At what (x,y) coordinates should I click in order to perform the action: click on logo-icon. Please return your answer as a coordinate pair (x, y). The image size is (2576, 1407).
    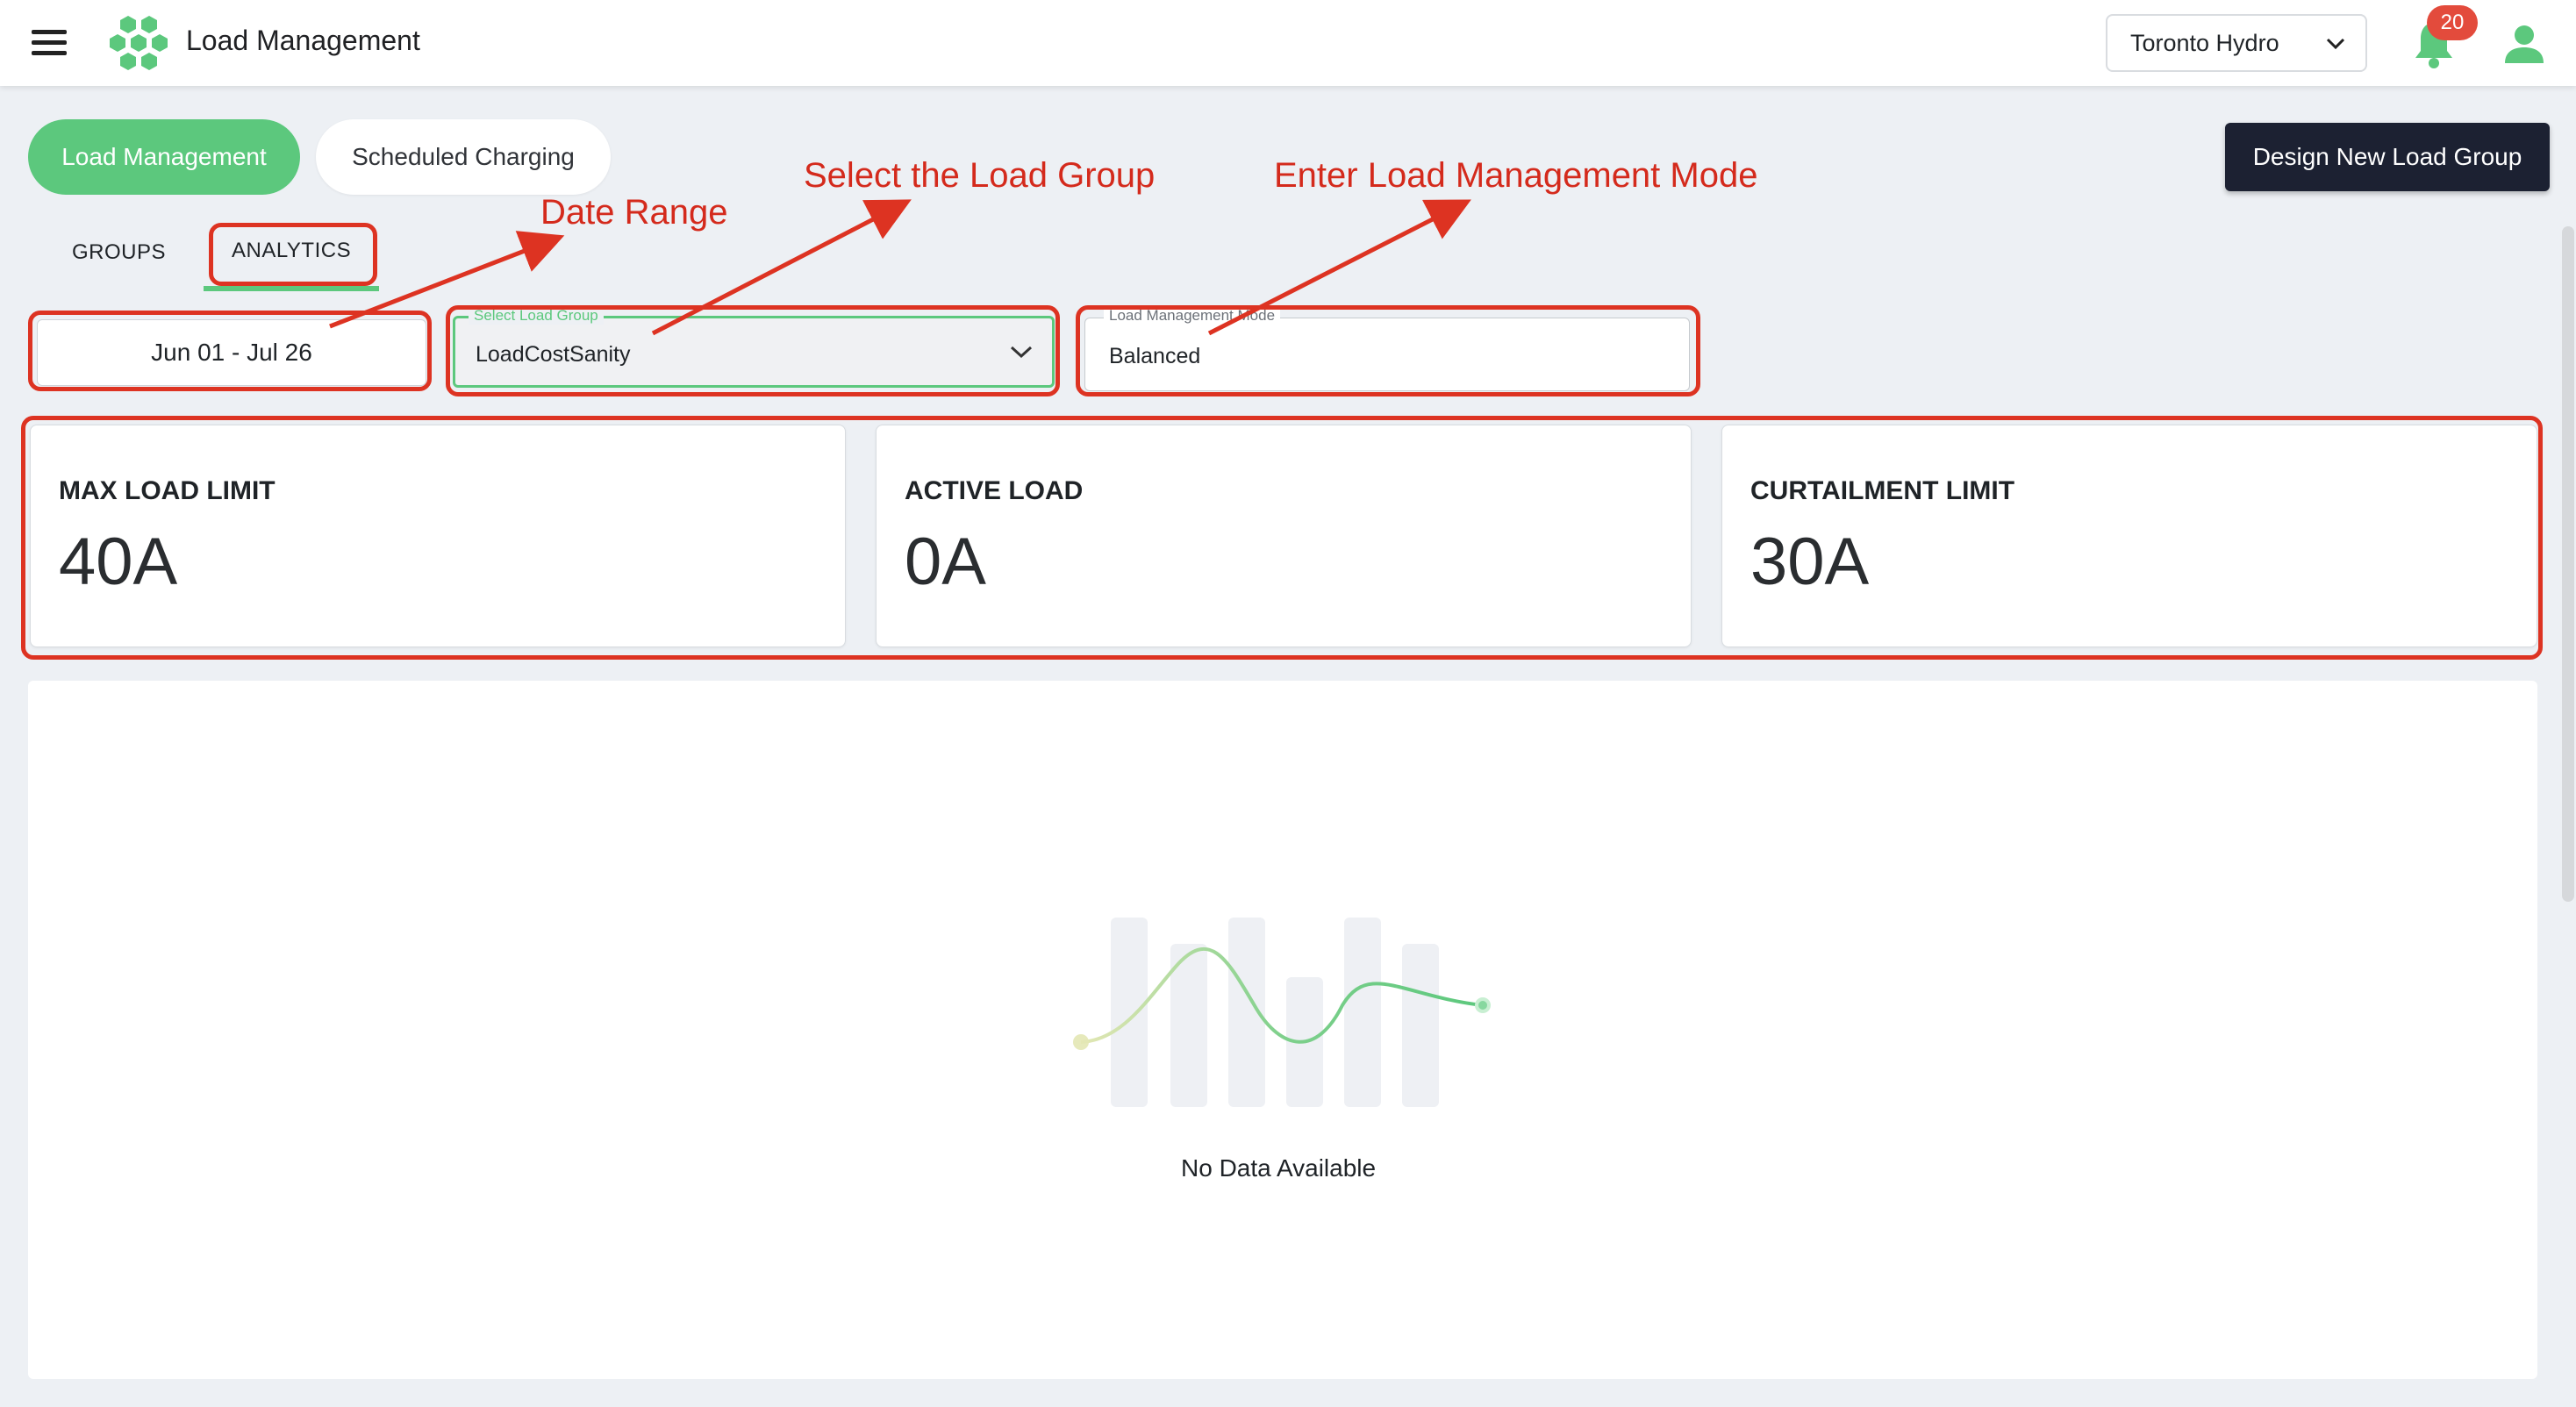
    Looking at the image, I should click on (139, 43).